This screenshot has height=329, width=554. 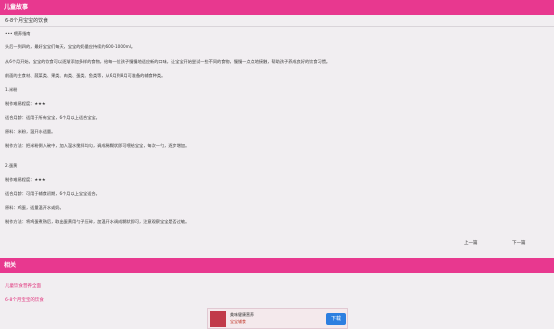 What do you see at coordinates (18, 33) in the screenshot?
I see `paragraph: ••• 喂养指南` at bounding box center [18, 33].